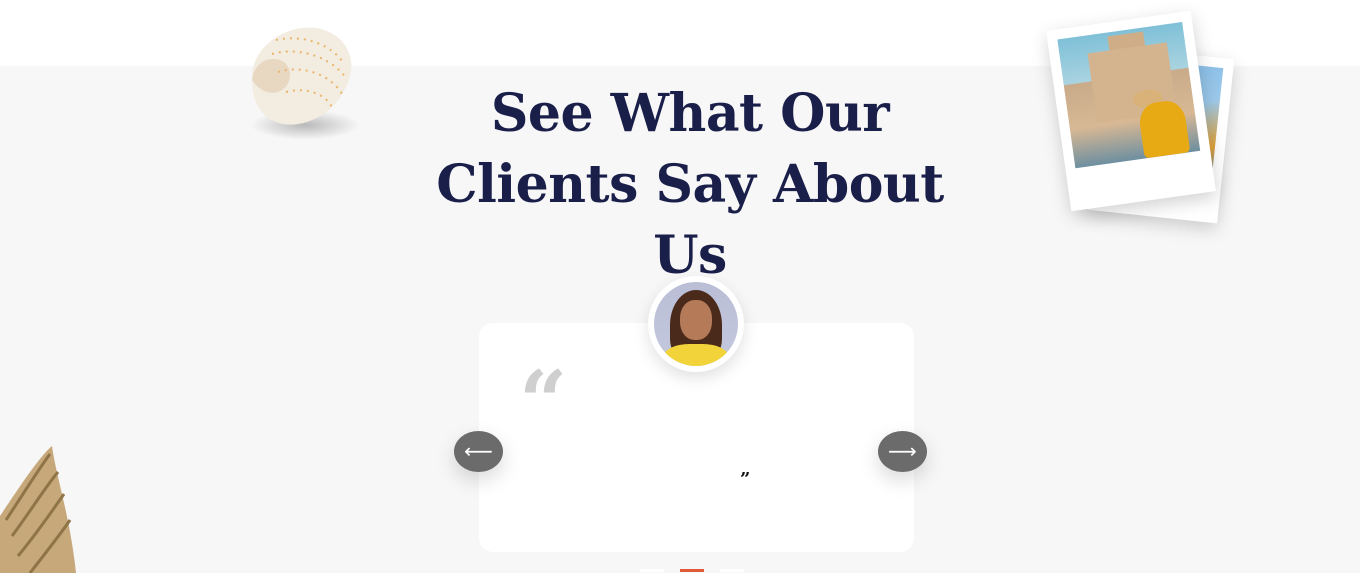 This screenshot has height=573, width=1360. Describe the element at coordinates (301, 76) in the screenshot. I see `seashell-image` at that location.